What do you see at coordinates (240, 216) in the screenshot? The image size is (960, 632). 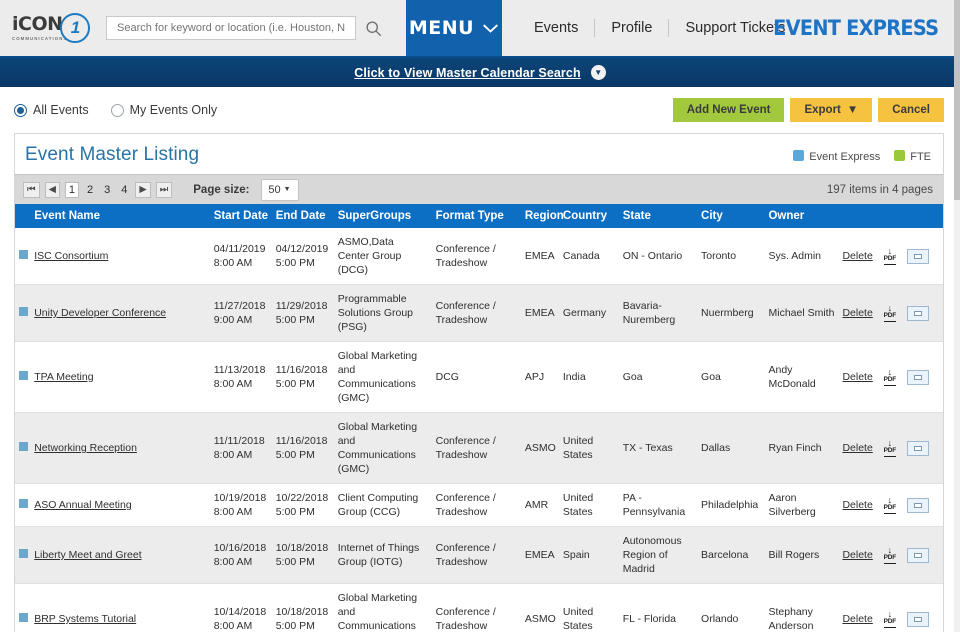 I see `column-start-date: Start Date` at bounding box center [240, 216].